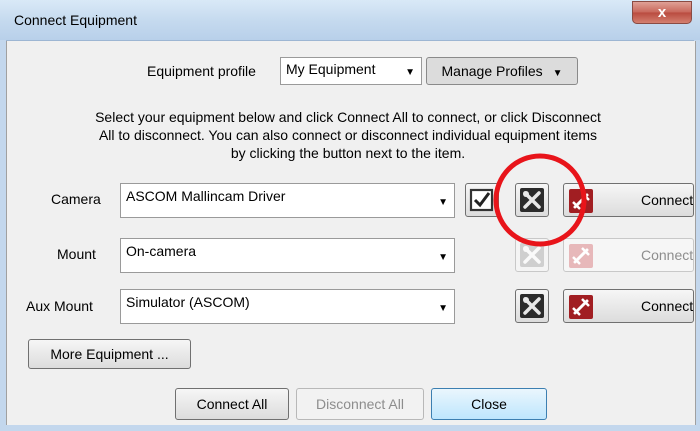  I want to click on equipment-profile-value: My Equipment, so click(331, 69).